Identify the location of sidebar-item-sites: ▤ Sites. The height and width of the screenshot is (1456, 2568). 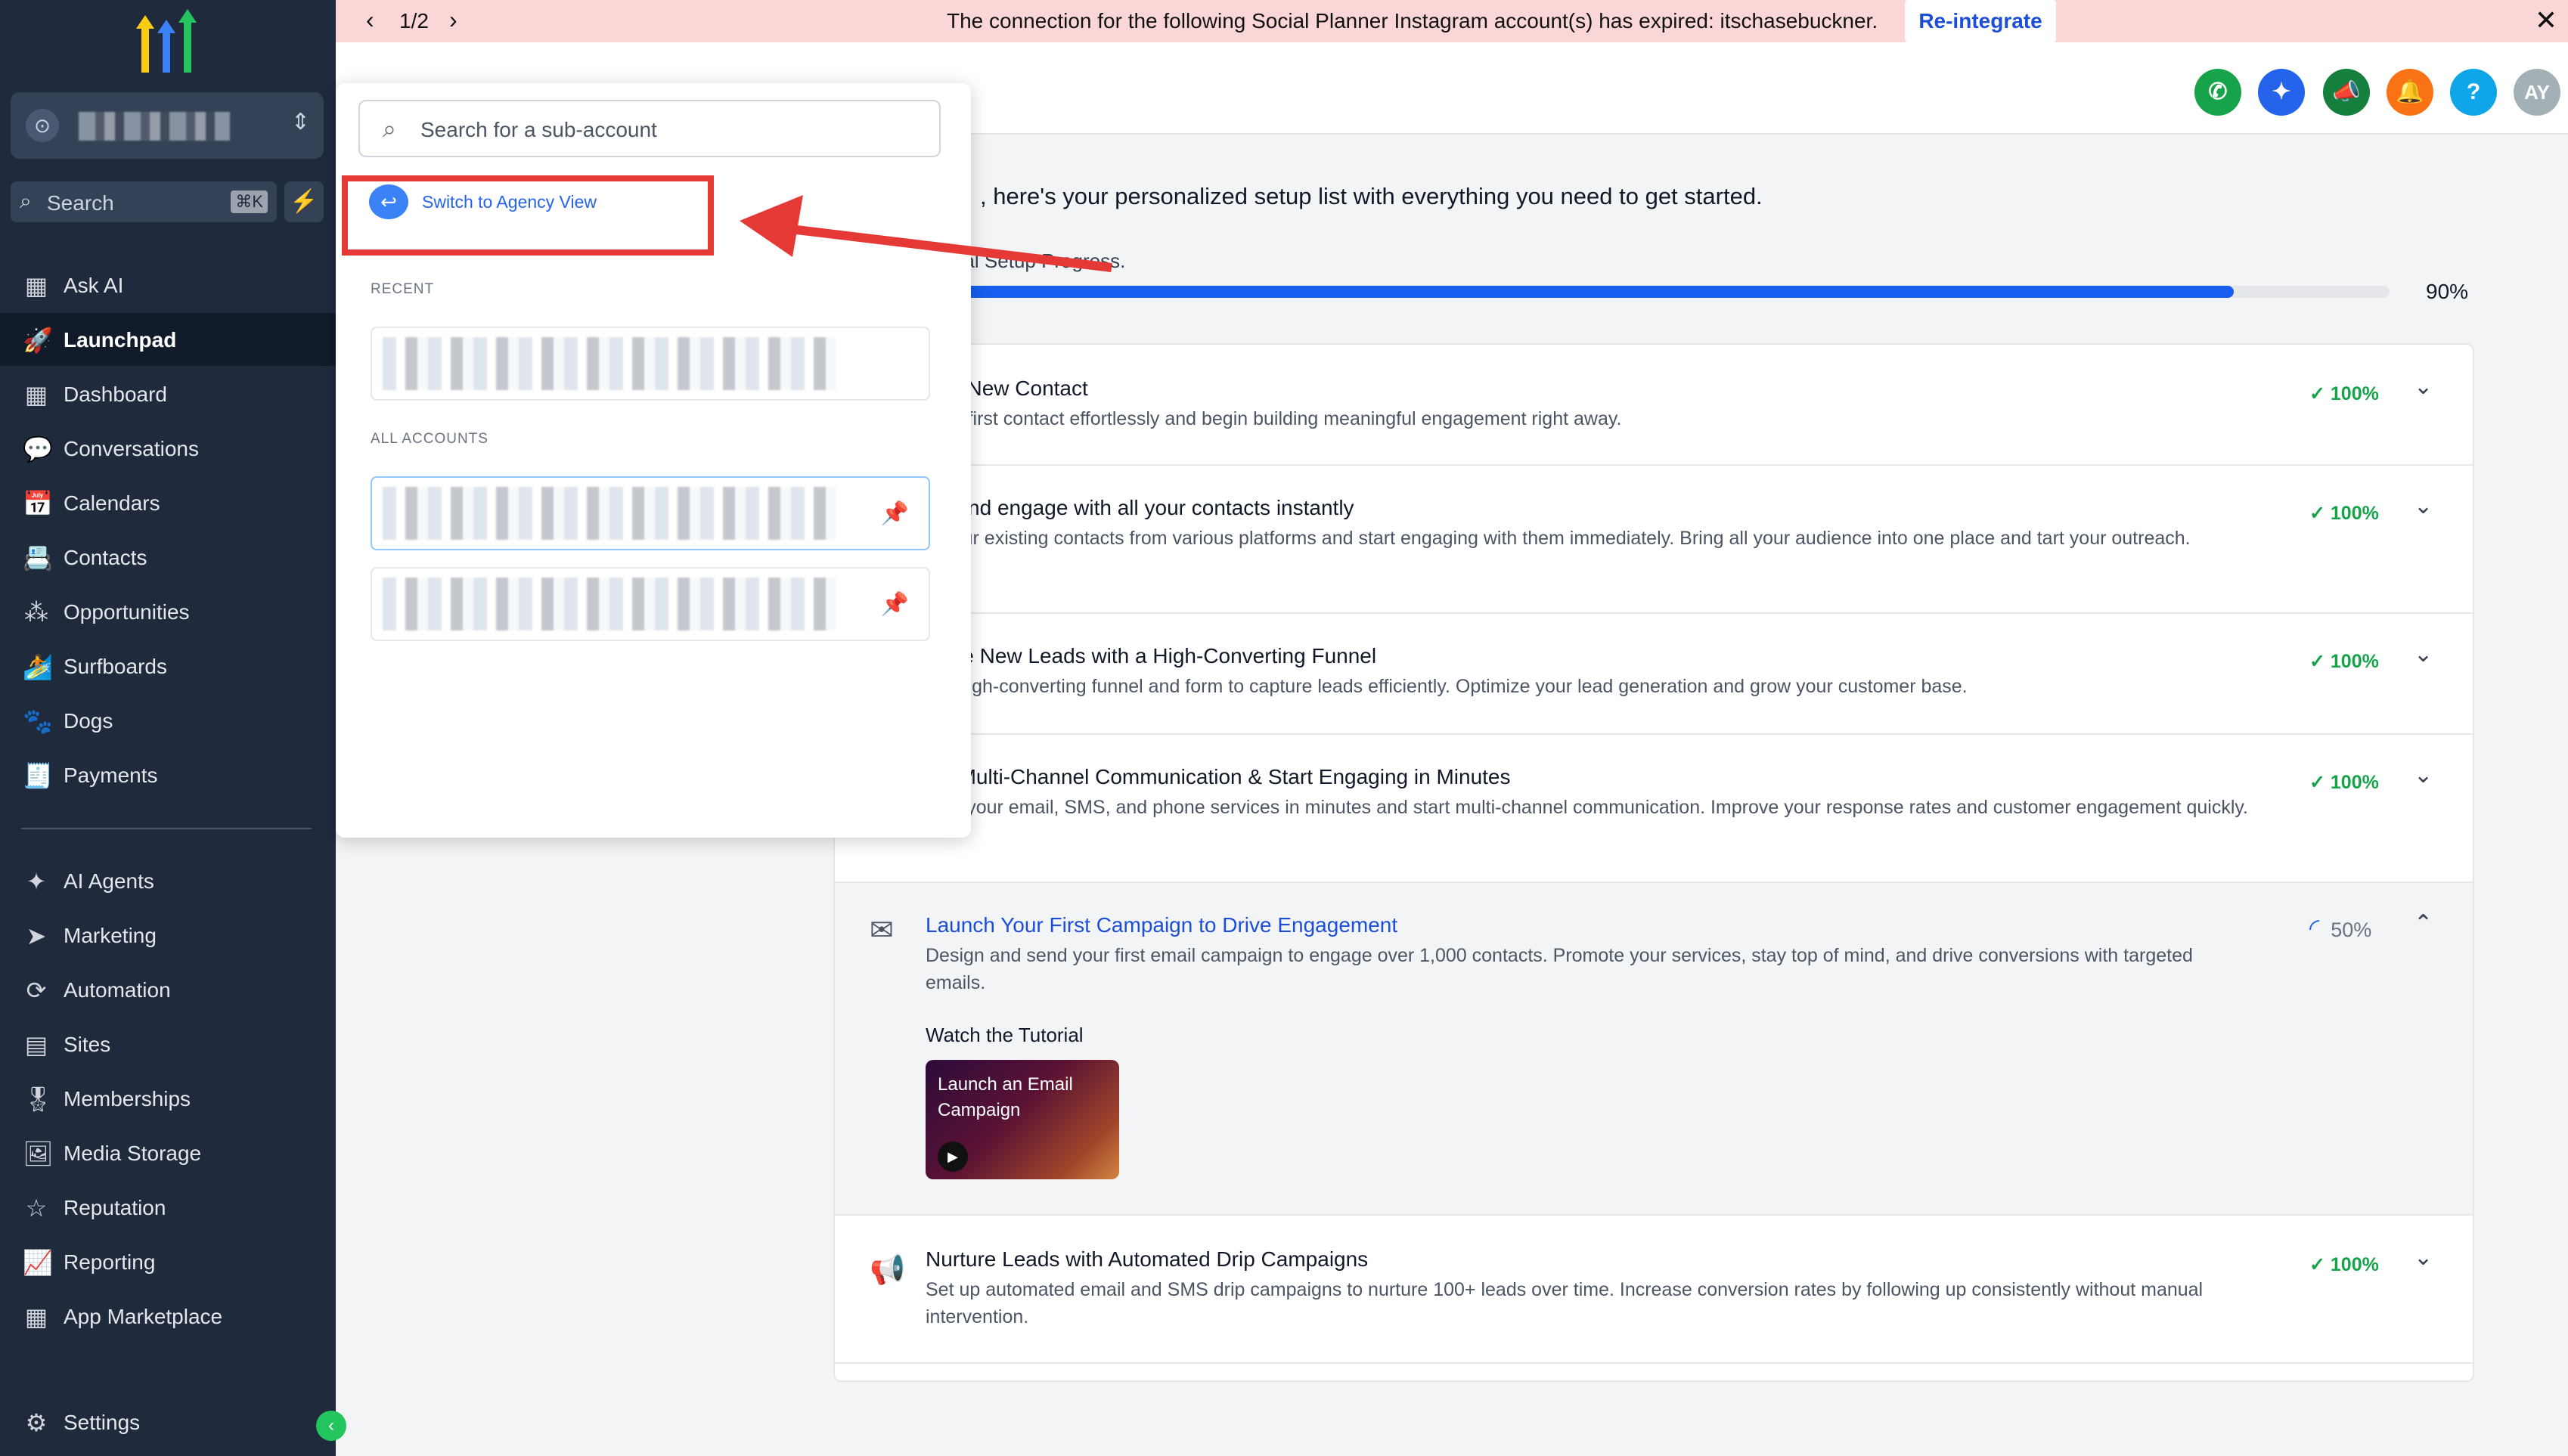
(168, 1044).